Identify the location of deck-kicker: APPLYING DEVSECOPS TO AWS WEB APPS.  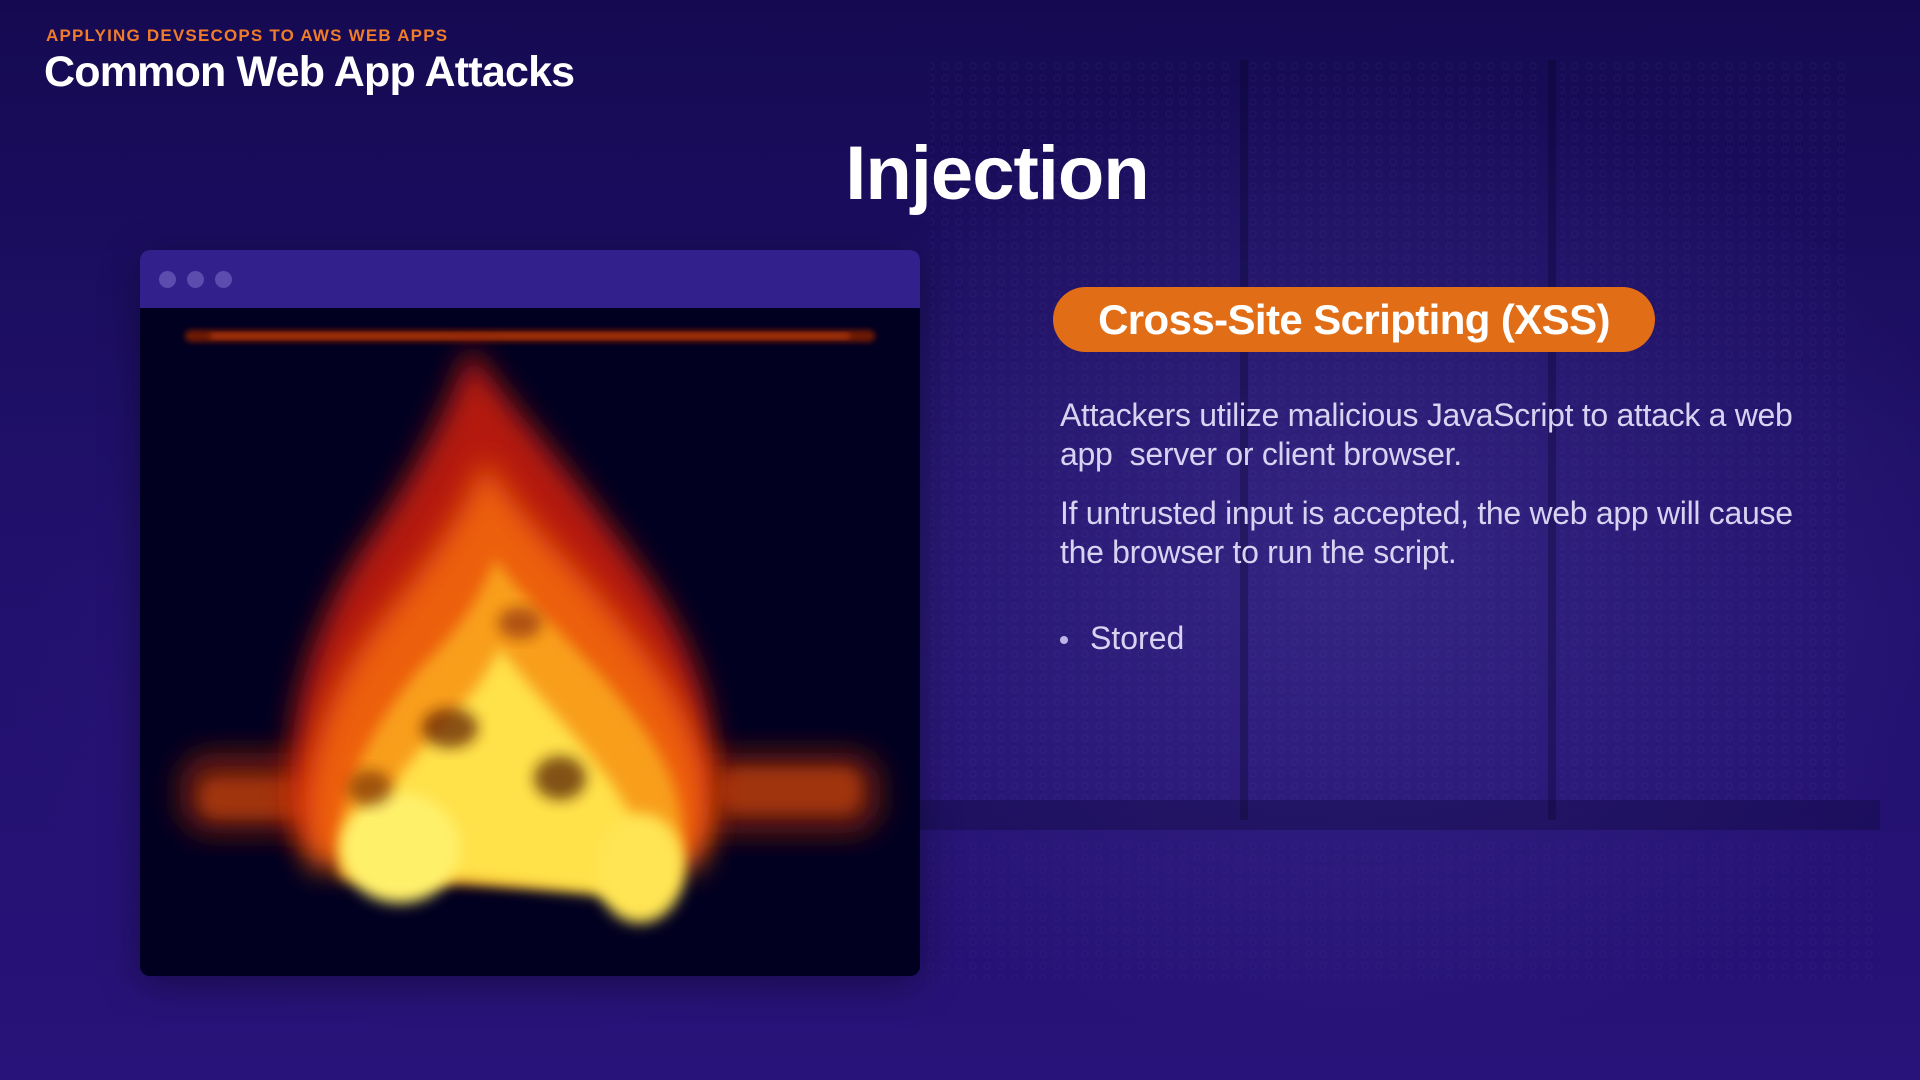
(247, 35).